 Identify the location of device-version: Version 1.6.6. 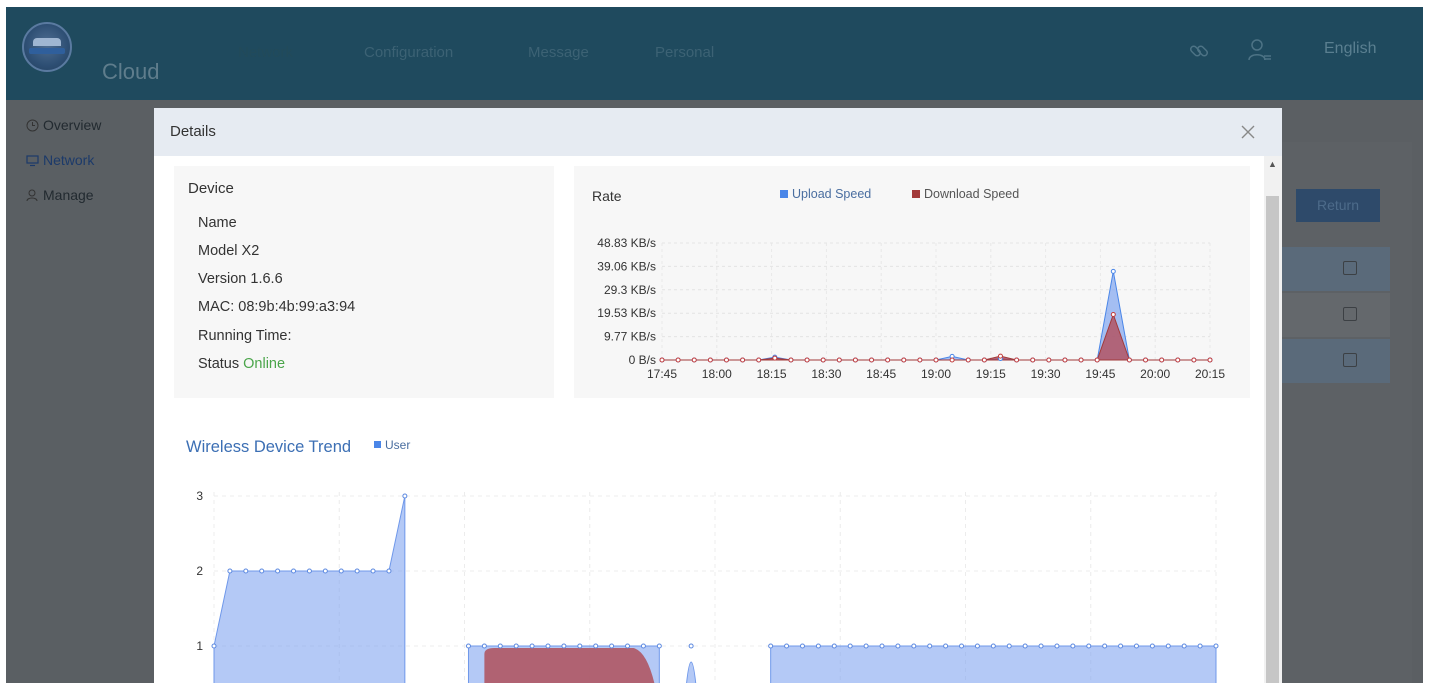
(240, 279).